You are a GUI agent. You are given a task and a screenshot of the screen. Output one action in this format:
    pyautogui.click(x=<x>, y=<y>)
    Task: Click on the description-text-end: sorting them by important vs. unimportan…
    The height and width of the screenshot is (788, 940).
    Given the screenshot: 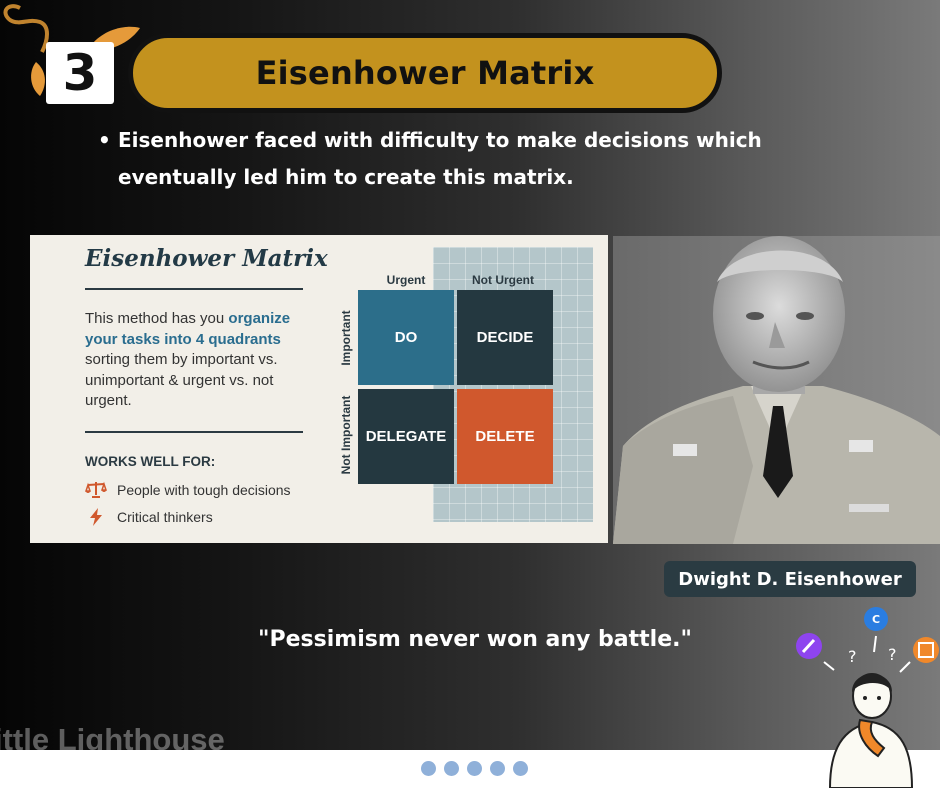 What is the action you would take?
    pyautogui.click(x=181, y=380)
    